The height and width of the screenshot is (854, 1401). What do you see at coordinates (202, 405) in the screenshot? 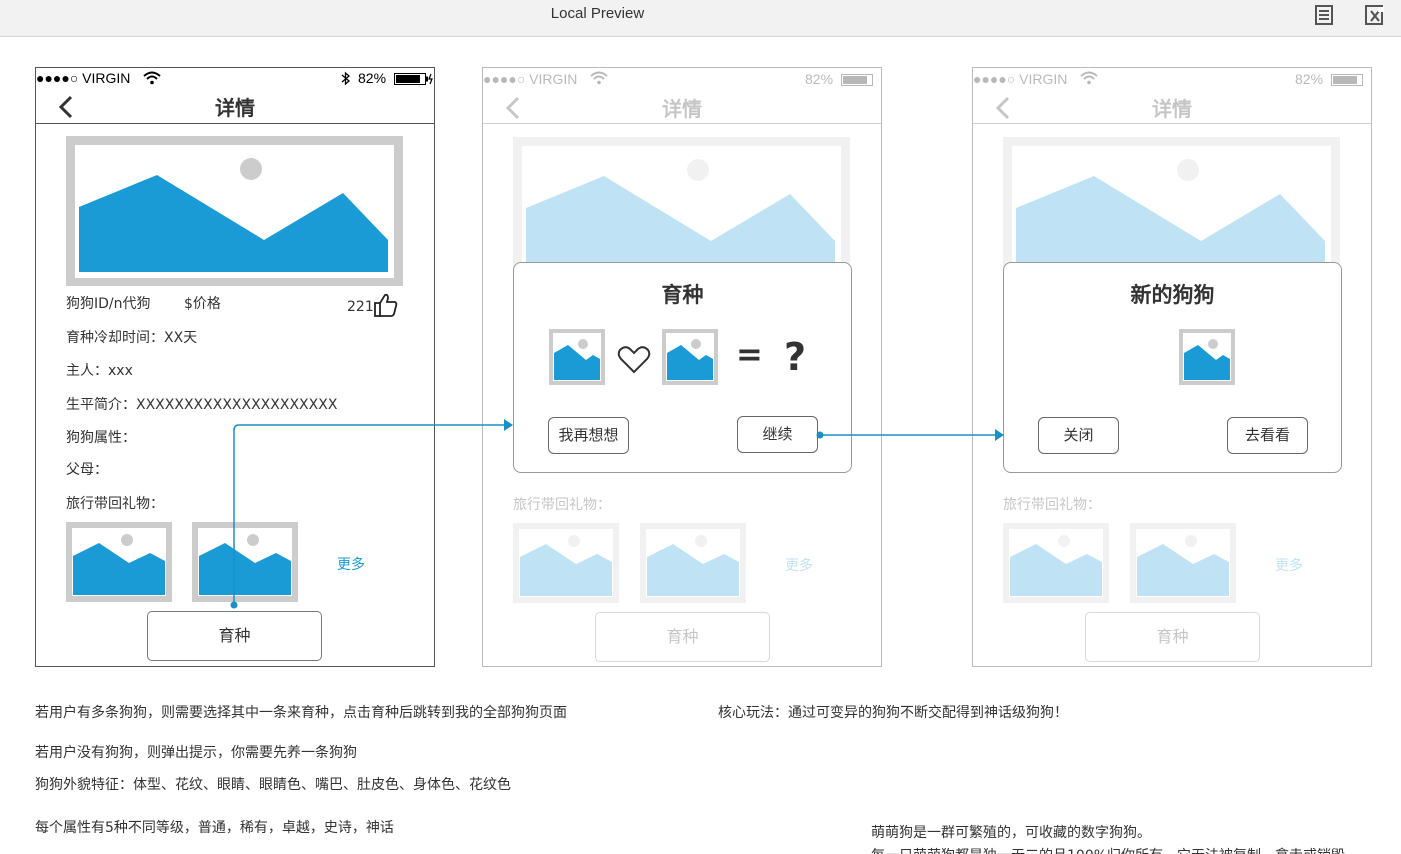
I see `bio-label: 生平简介：XXXXXXXXXXXXXXXXXXXXX` at bounding box center [202, 405].